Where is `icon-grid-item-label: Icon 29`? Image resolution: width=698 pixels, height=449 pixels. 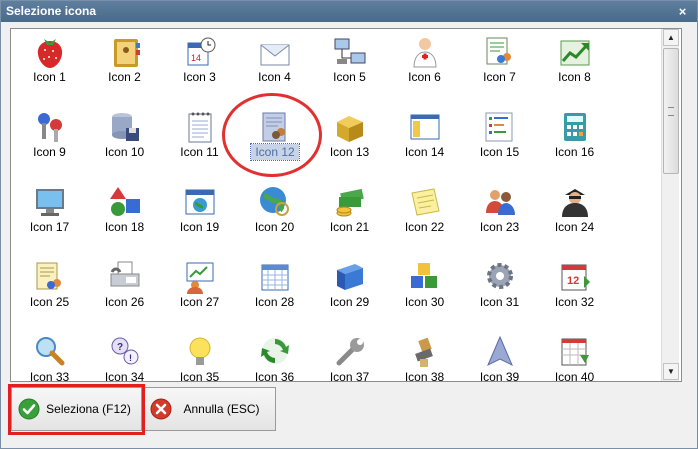
icon-grid-item-label: Icon 29 is located at coordinates (349, 302).